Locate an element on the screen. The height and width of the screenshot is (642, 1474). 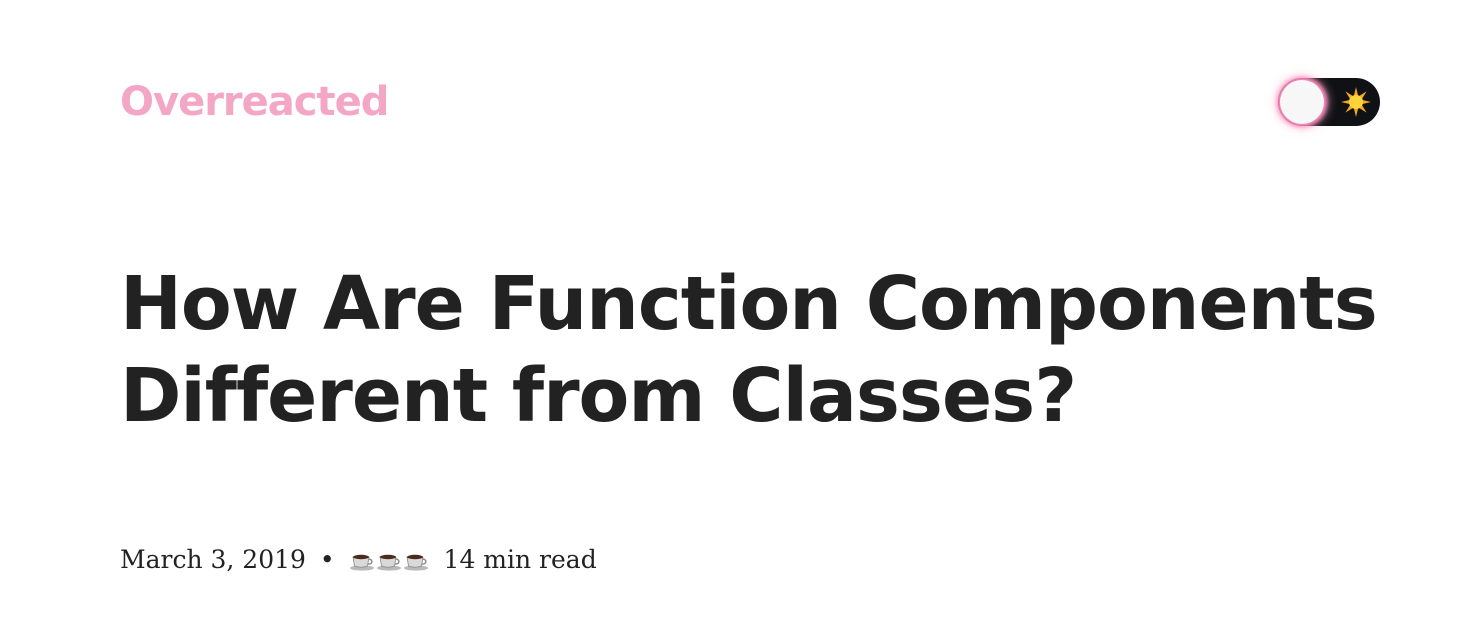
read-time: 14 min read is located at coordinates (520, 559).